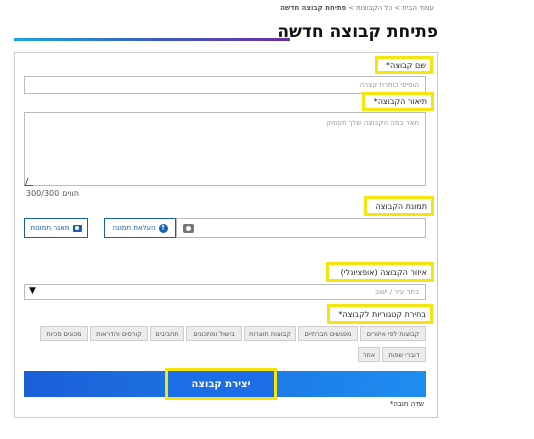  Describe the element at coordinates (221, 384) in the screenshot. I see `create-group-button: יצירת קבוצה` at that location.